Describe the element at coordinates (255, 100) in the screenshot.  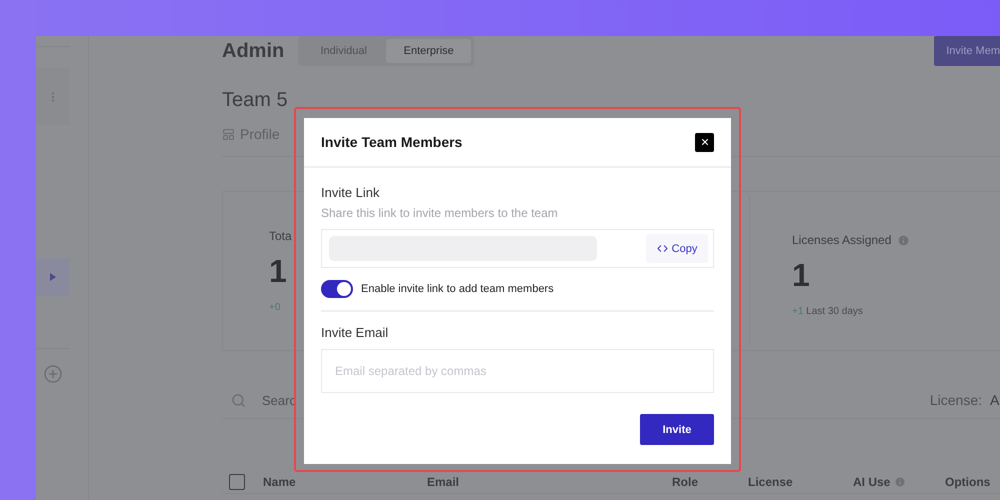
I see `team-name: Team 5` at that location.